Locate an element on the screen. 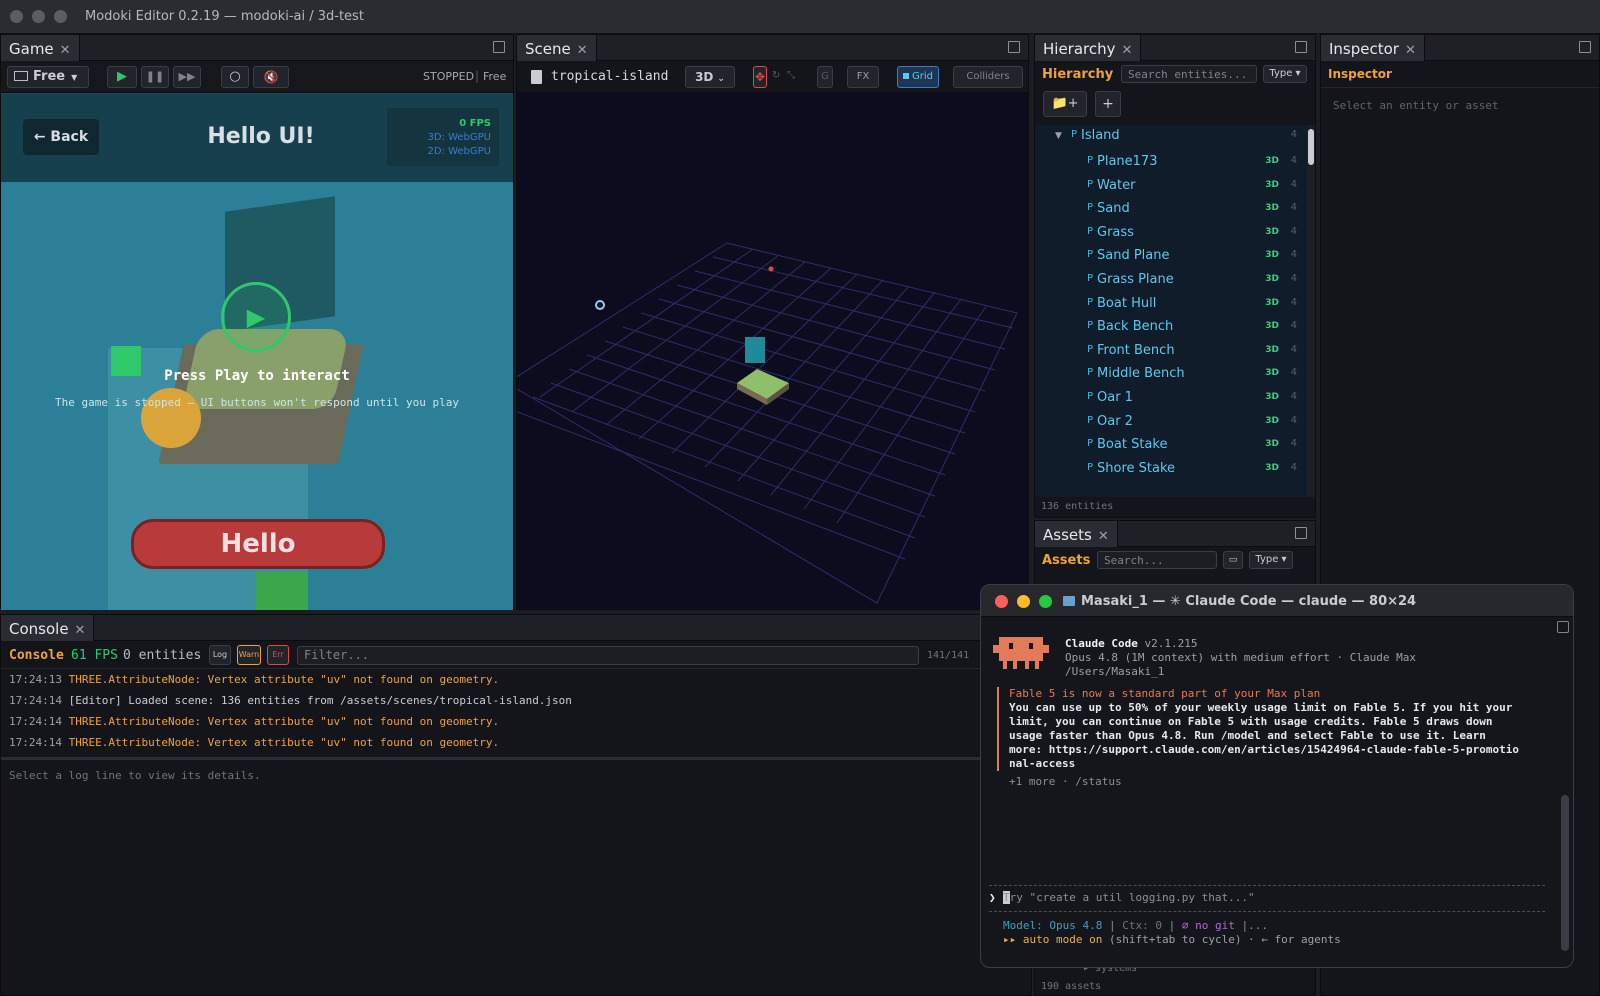 This screenshot has height=996, width=1600. tab-hierarchy: Hierarchy ✕ is located at coordinates (1088, 48).